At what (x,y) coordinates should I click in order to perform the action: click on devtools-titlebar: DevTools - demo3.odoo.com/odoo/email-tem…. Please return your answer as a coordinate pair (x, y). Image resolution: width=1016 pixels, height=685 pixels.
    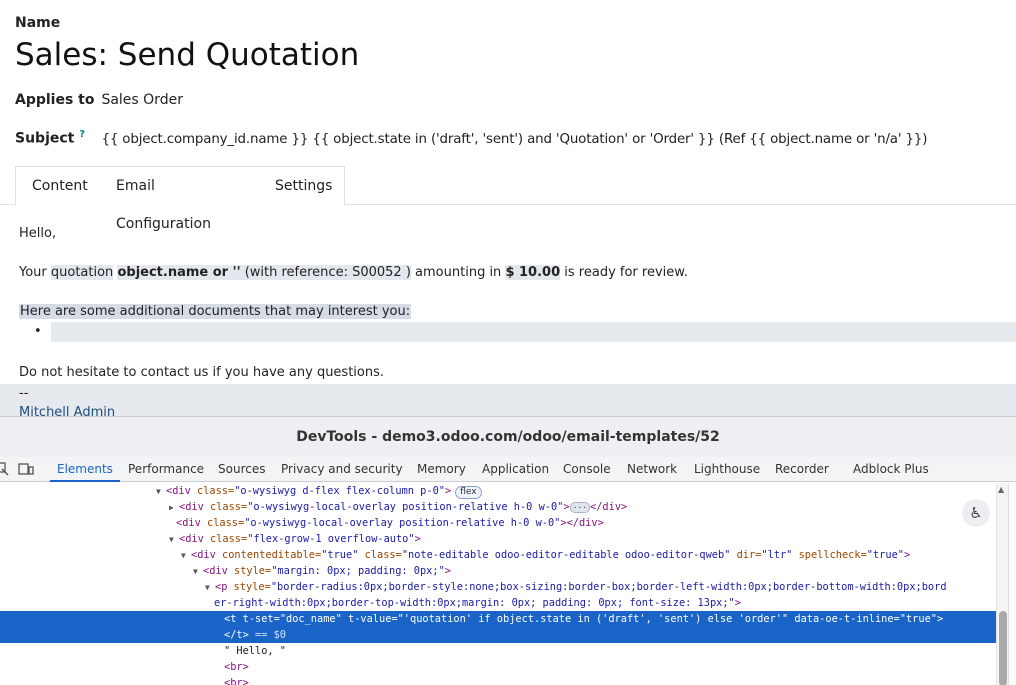
    Looking at the image, I should click on (508, 437).